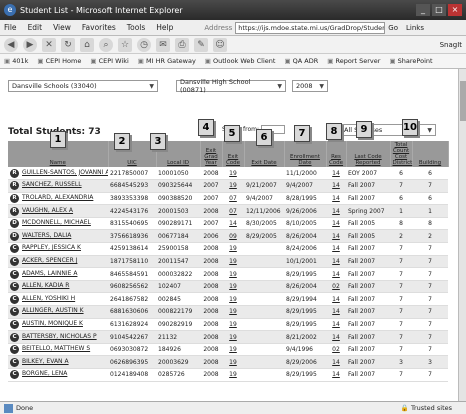 The image size is (466, 414). Describe the element at coordinates (51, 247) in the screenshot. I see `student-name-link: RAPPLEY, JESSICA K` at that location.